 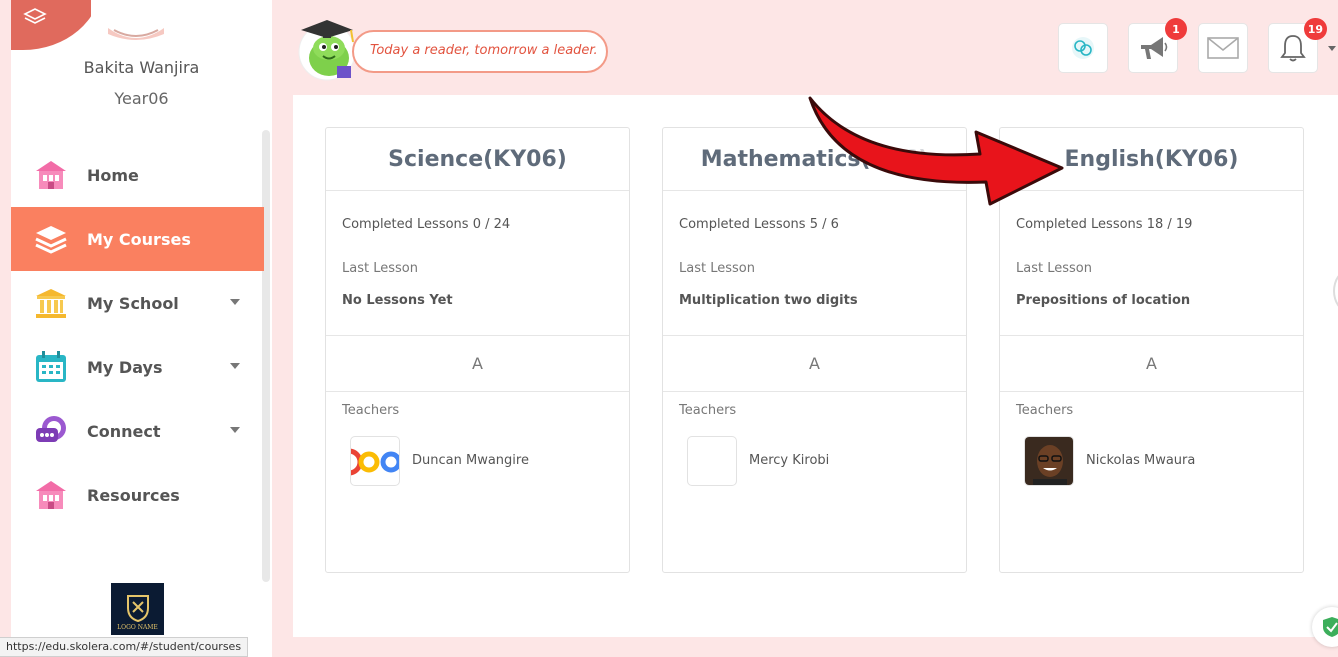 I want to click on user-avatar, so click(x=136, y=20).